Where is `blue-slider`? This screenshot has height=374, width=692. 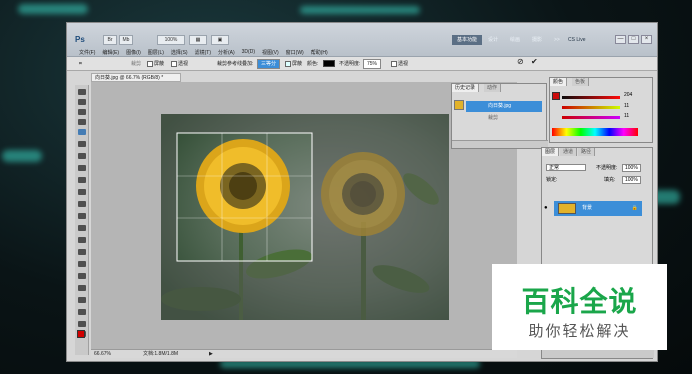 blue-slider is located at coordinates (591, 117).